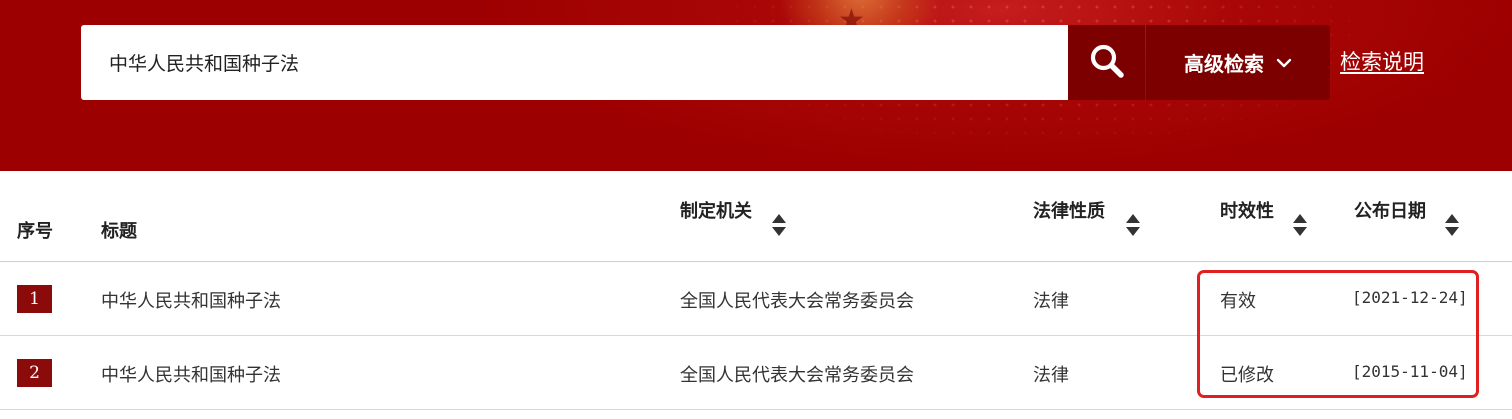 The width and height of the screenshot is (1512, 419). What do you see at coordinates (34, 299) in the screenshot?
I see `row-number-badge: 1` at bounding box center [34, 299].